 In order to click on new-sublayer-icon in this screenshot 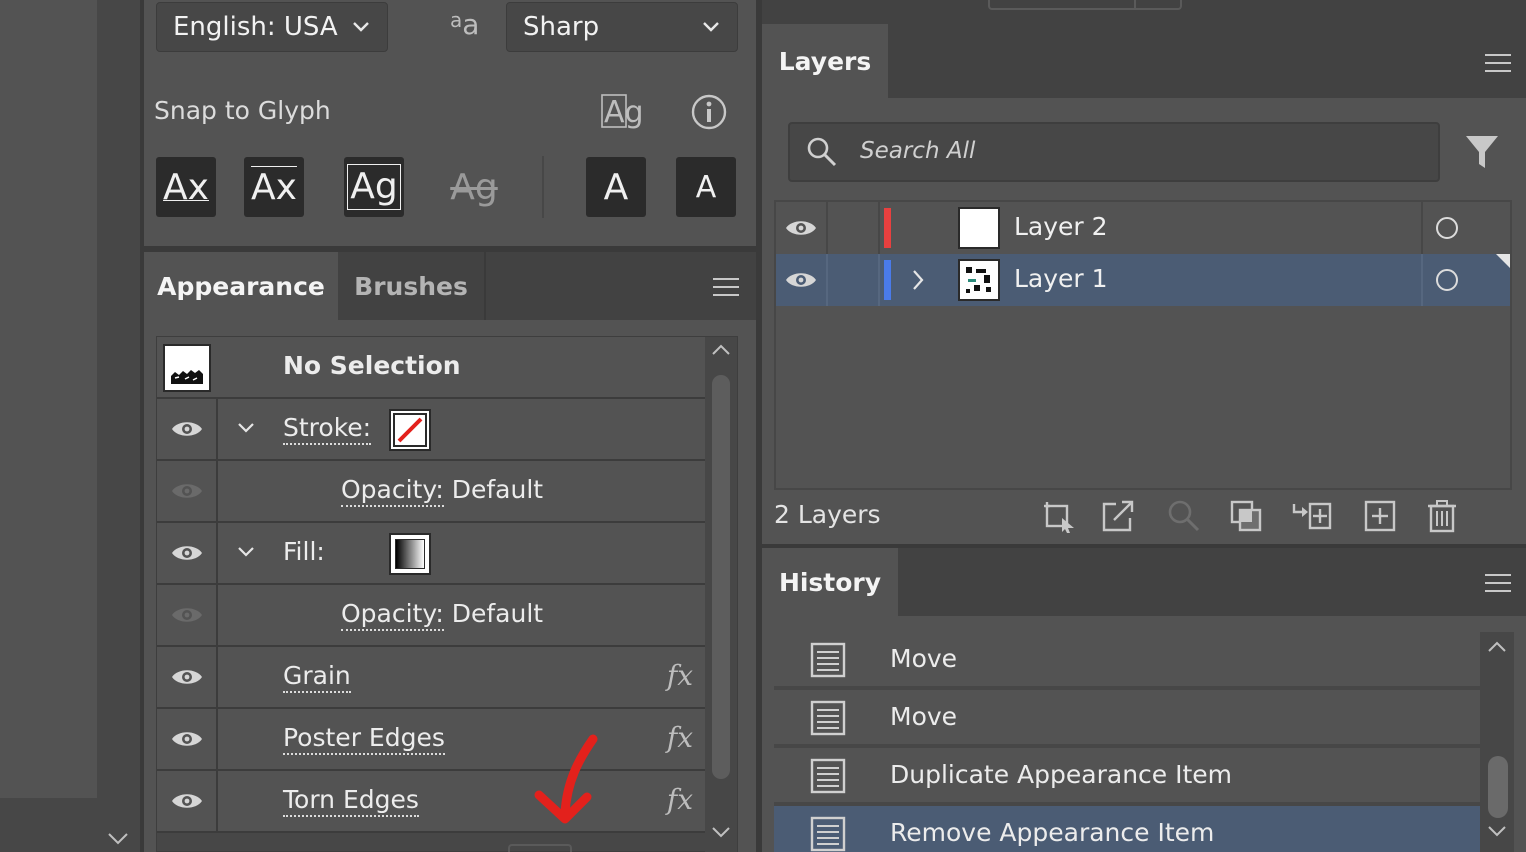, I will do `click(1313, 516)`.